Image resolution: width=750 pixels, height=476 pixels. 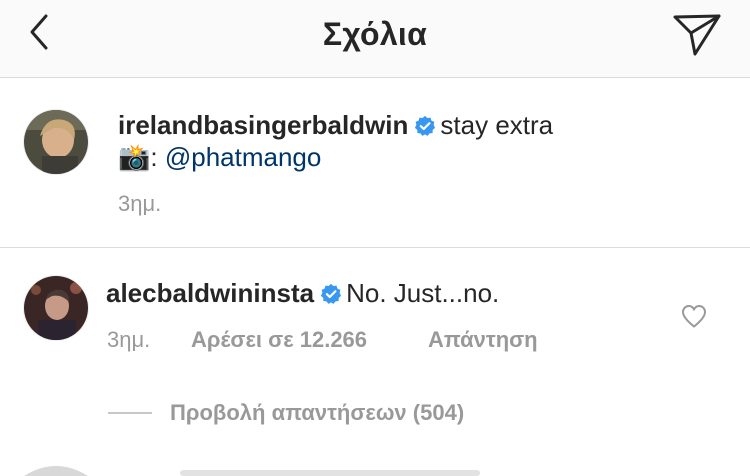 What do you see at coordinates (279, 340) in the screenshot?
I see `comment-likes-count: Αρέσει σε 12.266` at bounding box center [279, 340].